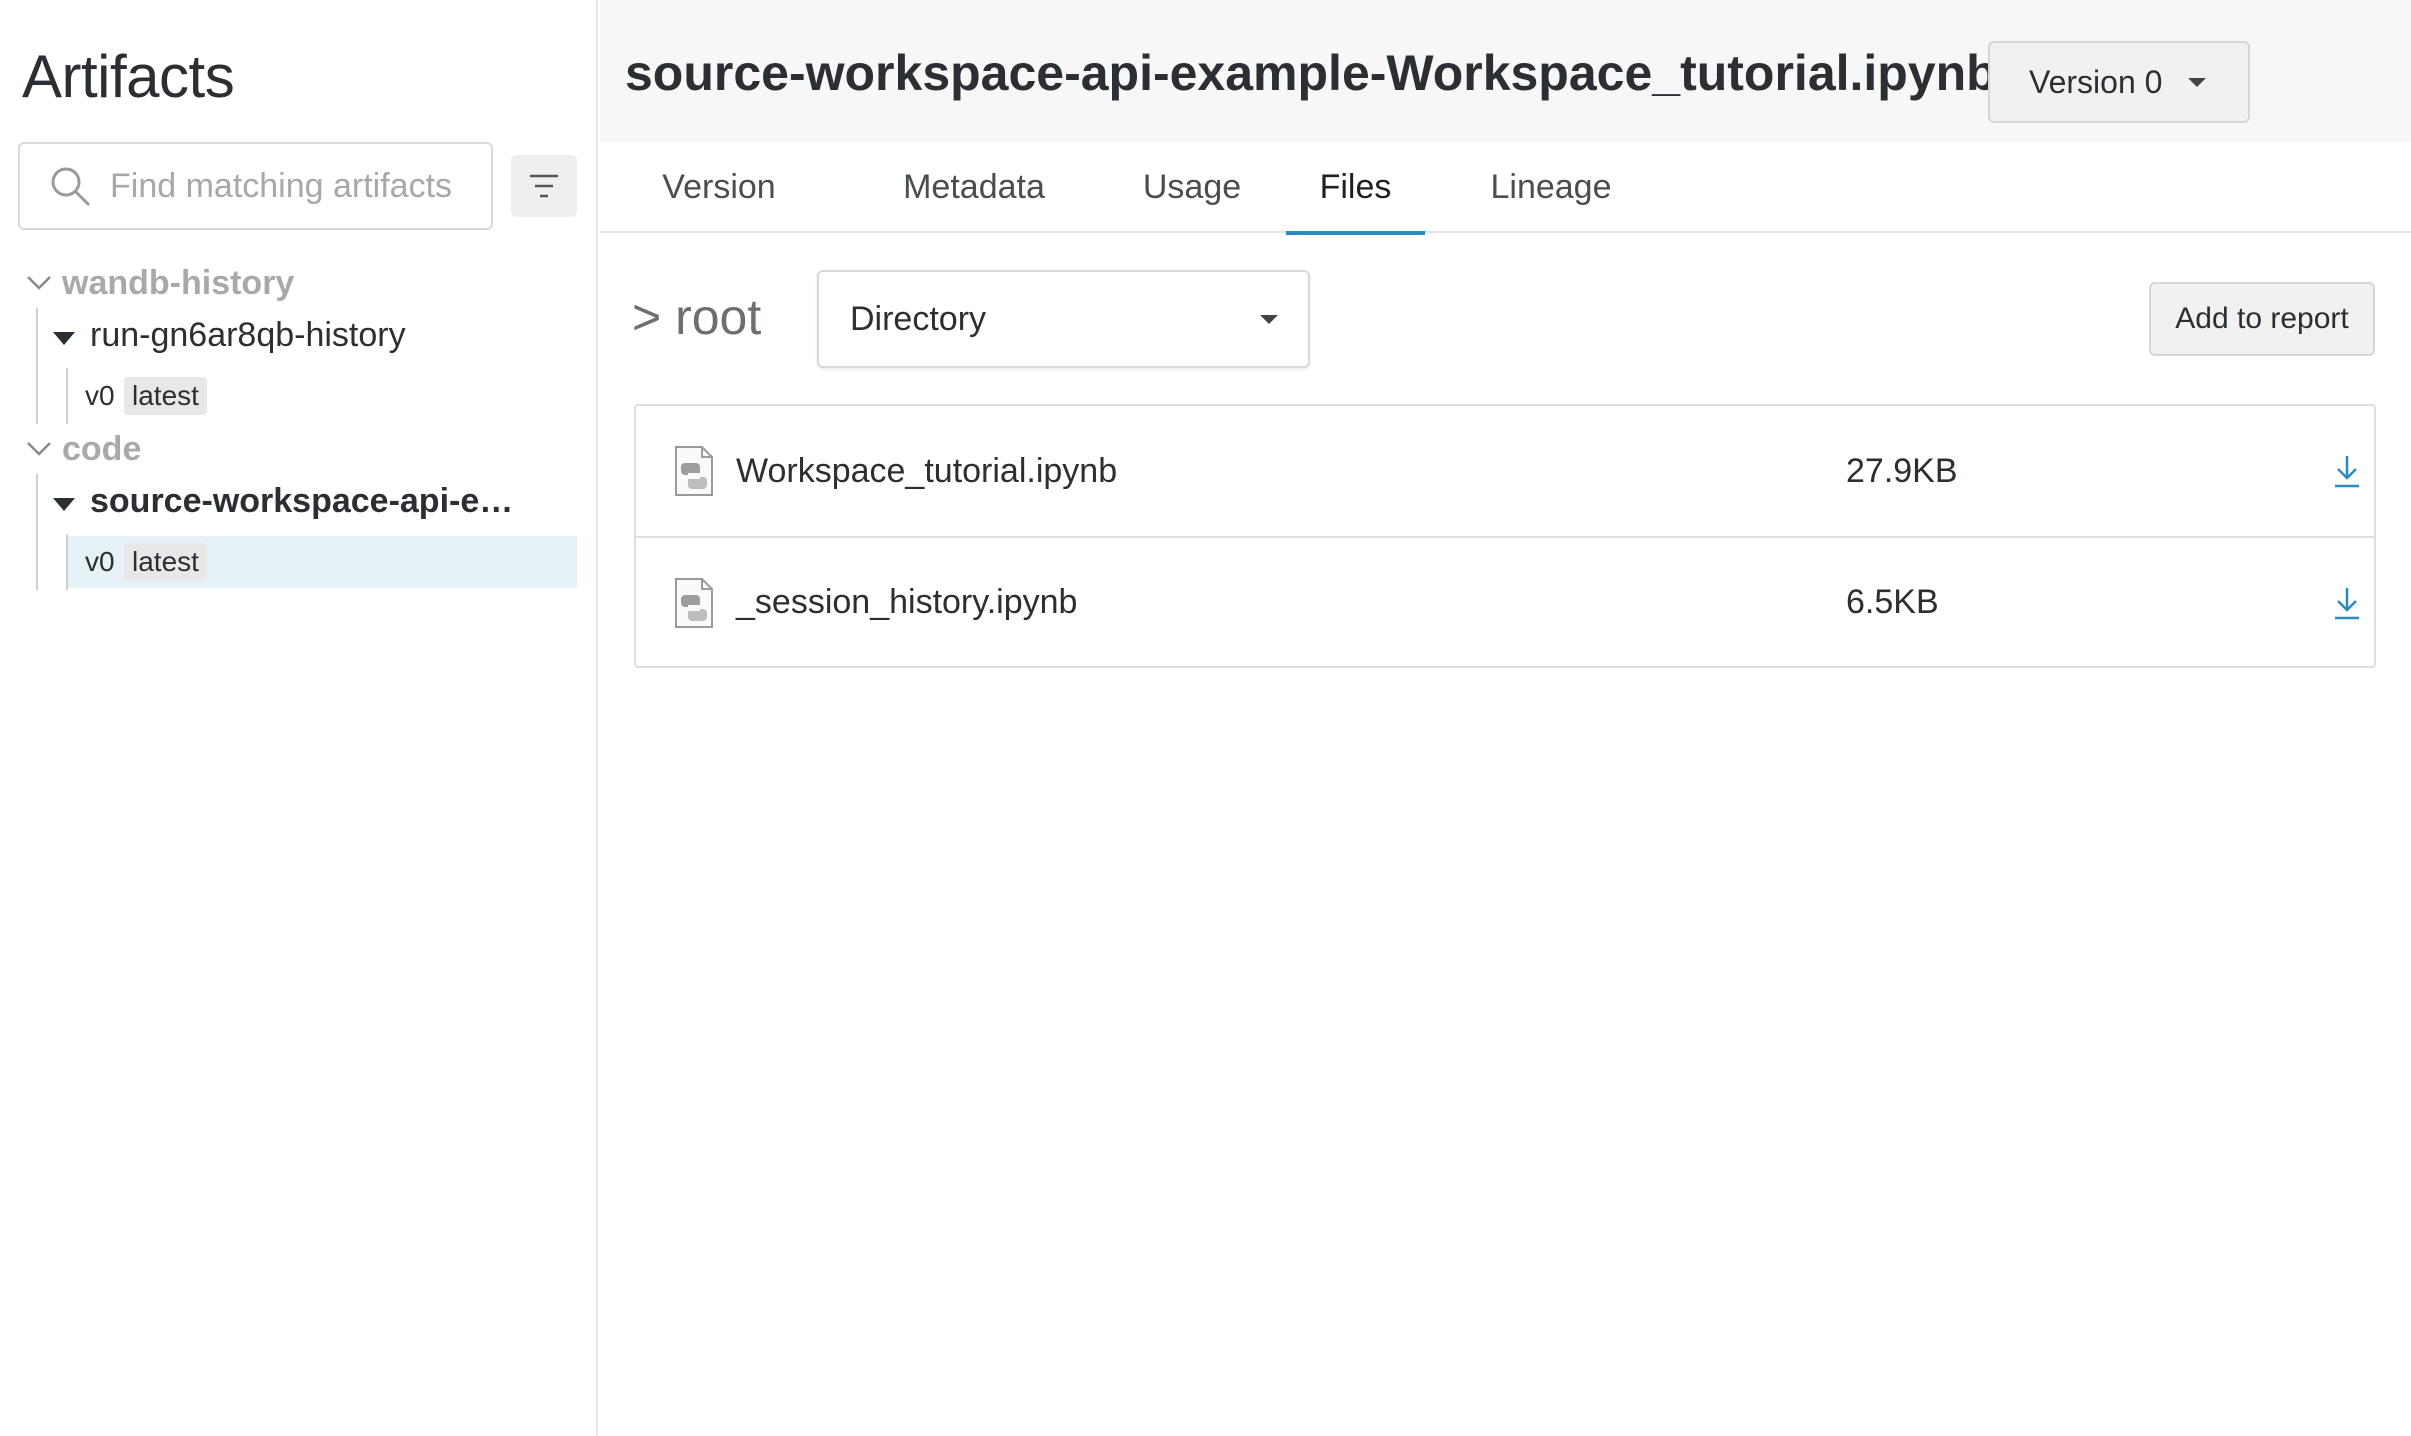 The width and height of the screenshot is (2411, 1436). Describe the element at coordinates (70, 186) in the screenshot. I see `search-icon` at that location.